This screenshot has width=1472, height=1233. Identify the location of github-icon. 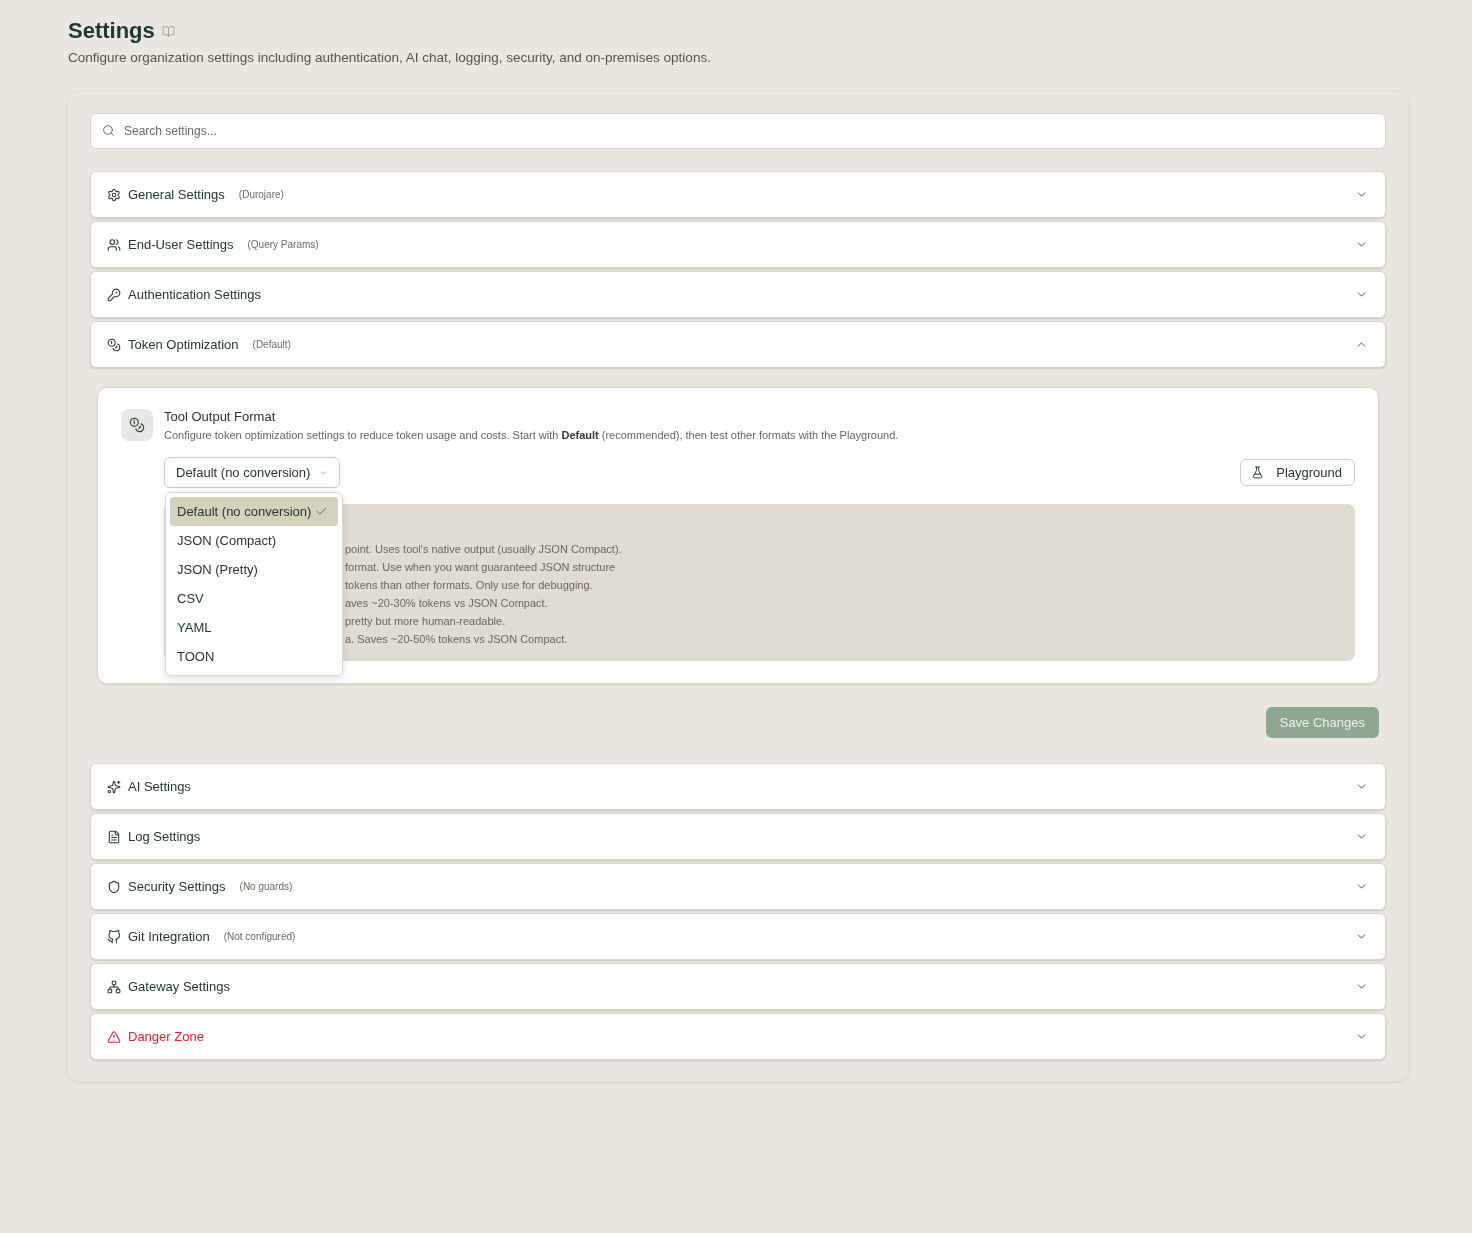
(114, 936).